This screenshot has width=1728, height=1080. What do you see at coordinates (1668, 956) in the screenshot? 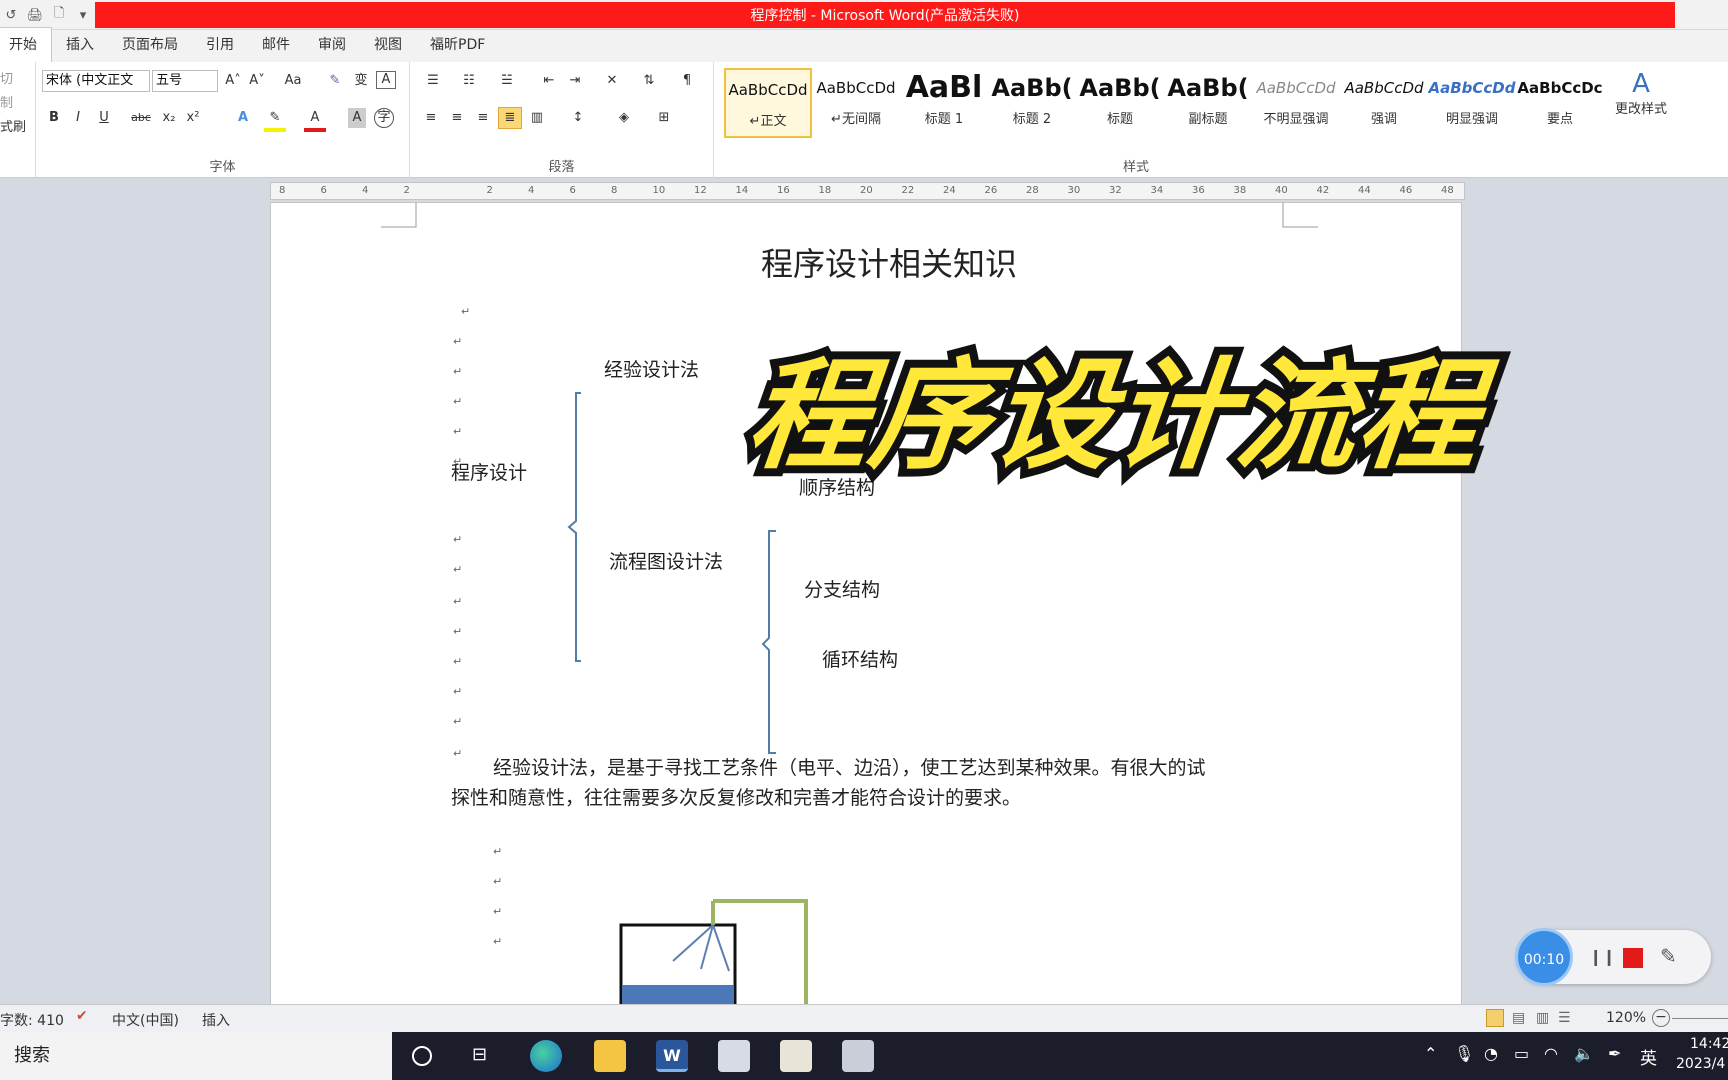
I see `pen-icon: ✎` at bounding box center [1668, 956].